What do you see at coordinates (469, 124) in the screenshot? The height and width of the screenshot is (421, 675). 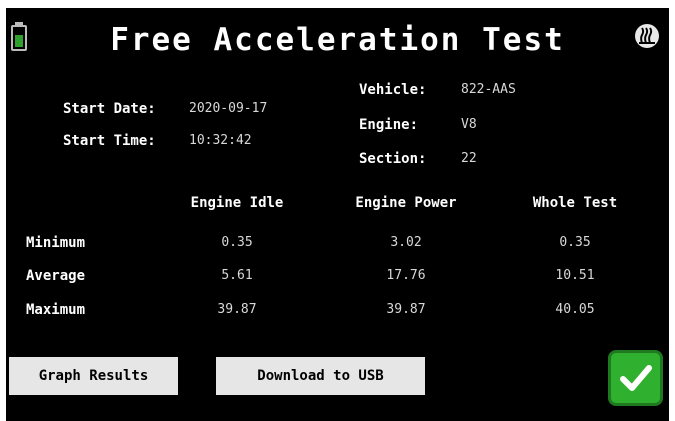 I see `engine-value: V8` at bounding box center [469, 124].